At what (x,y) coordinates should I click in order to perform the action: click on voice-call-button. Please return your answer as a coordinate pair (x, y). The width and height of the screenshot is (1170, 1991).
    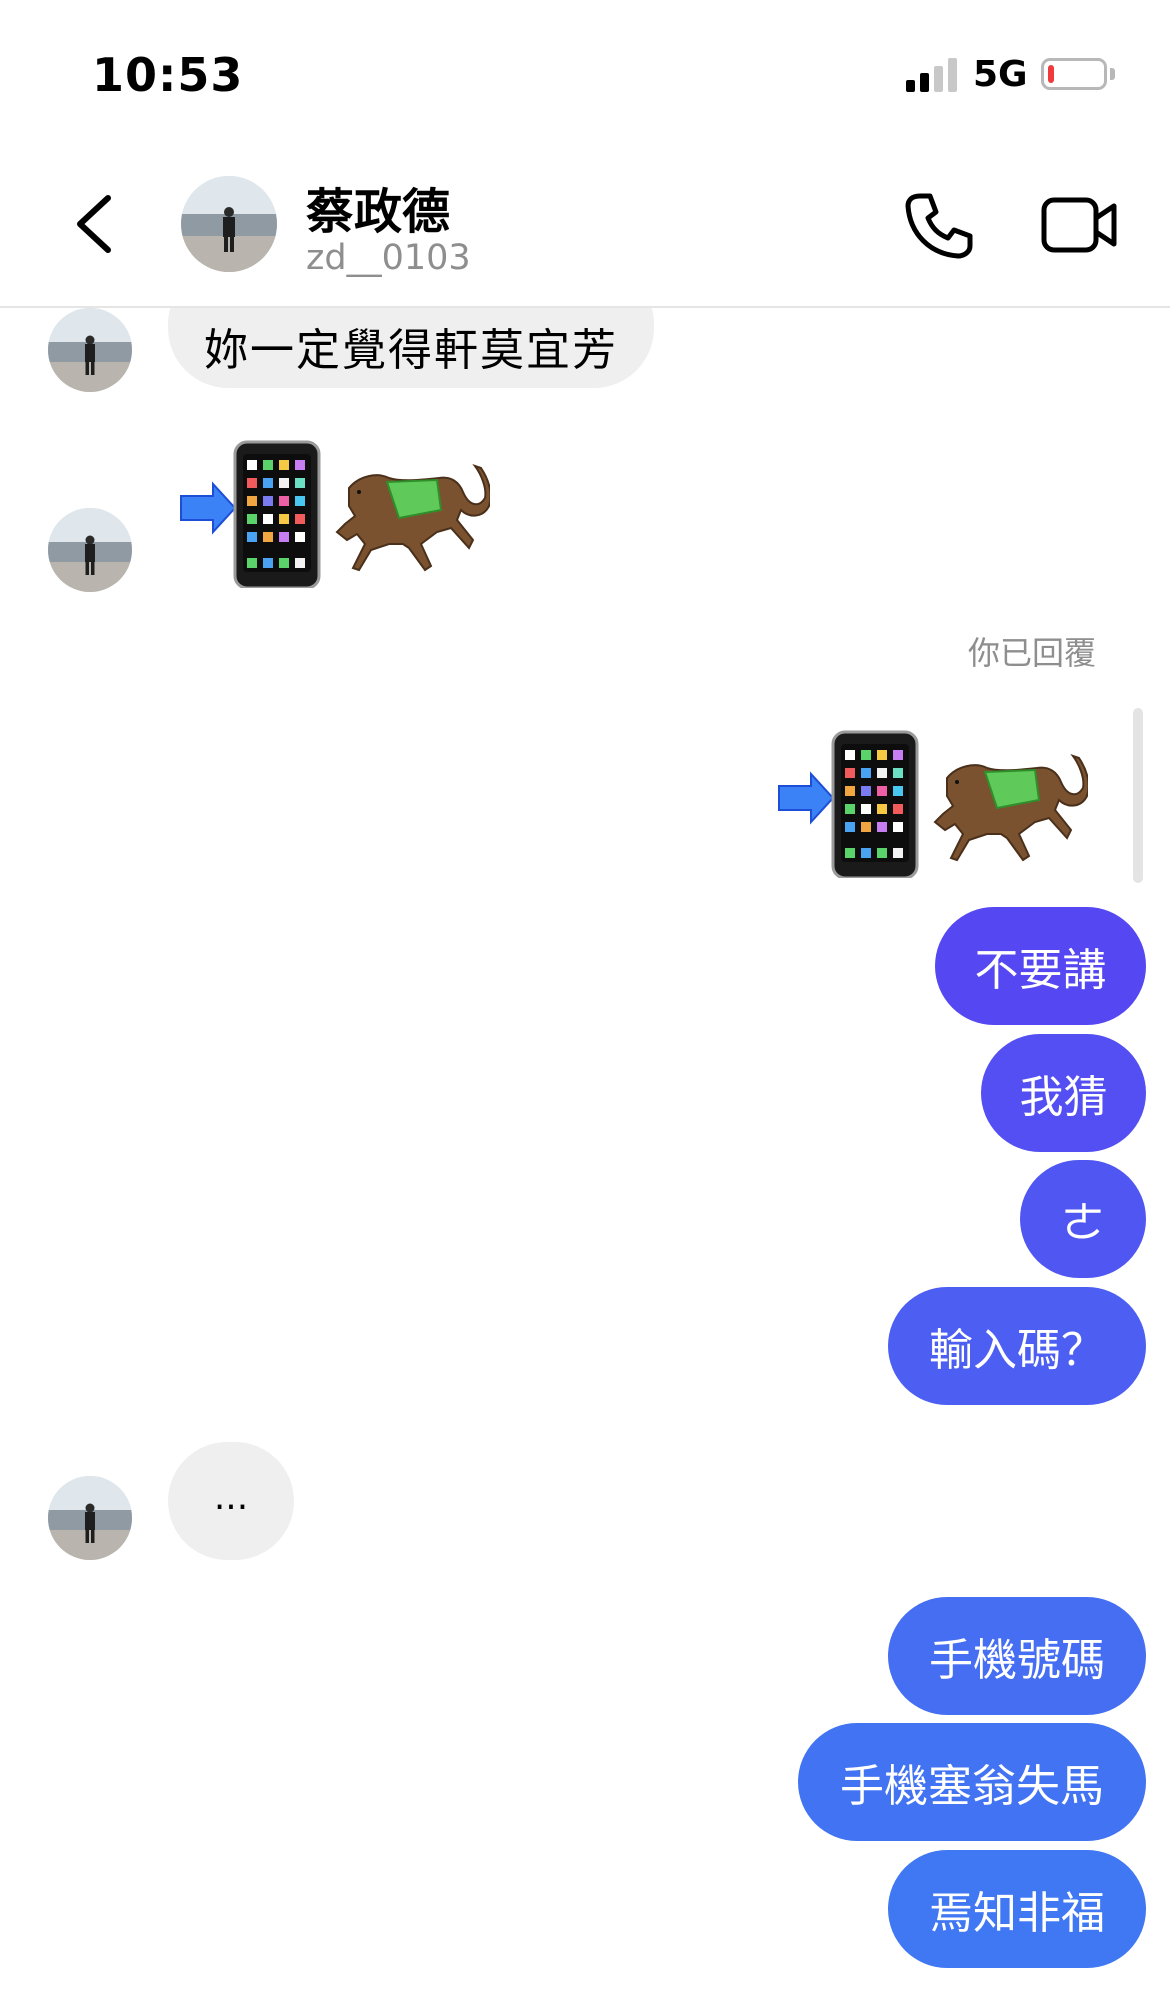
    Looking at the image, I should click on (938, 226).